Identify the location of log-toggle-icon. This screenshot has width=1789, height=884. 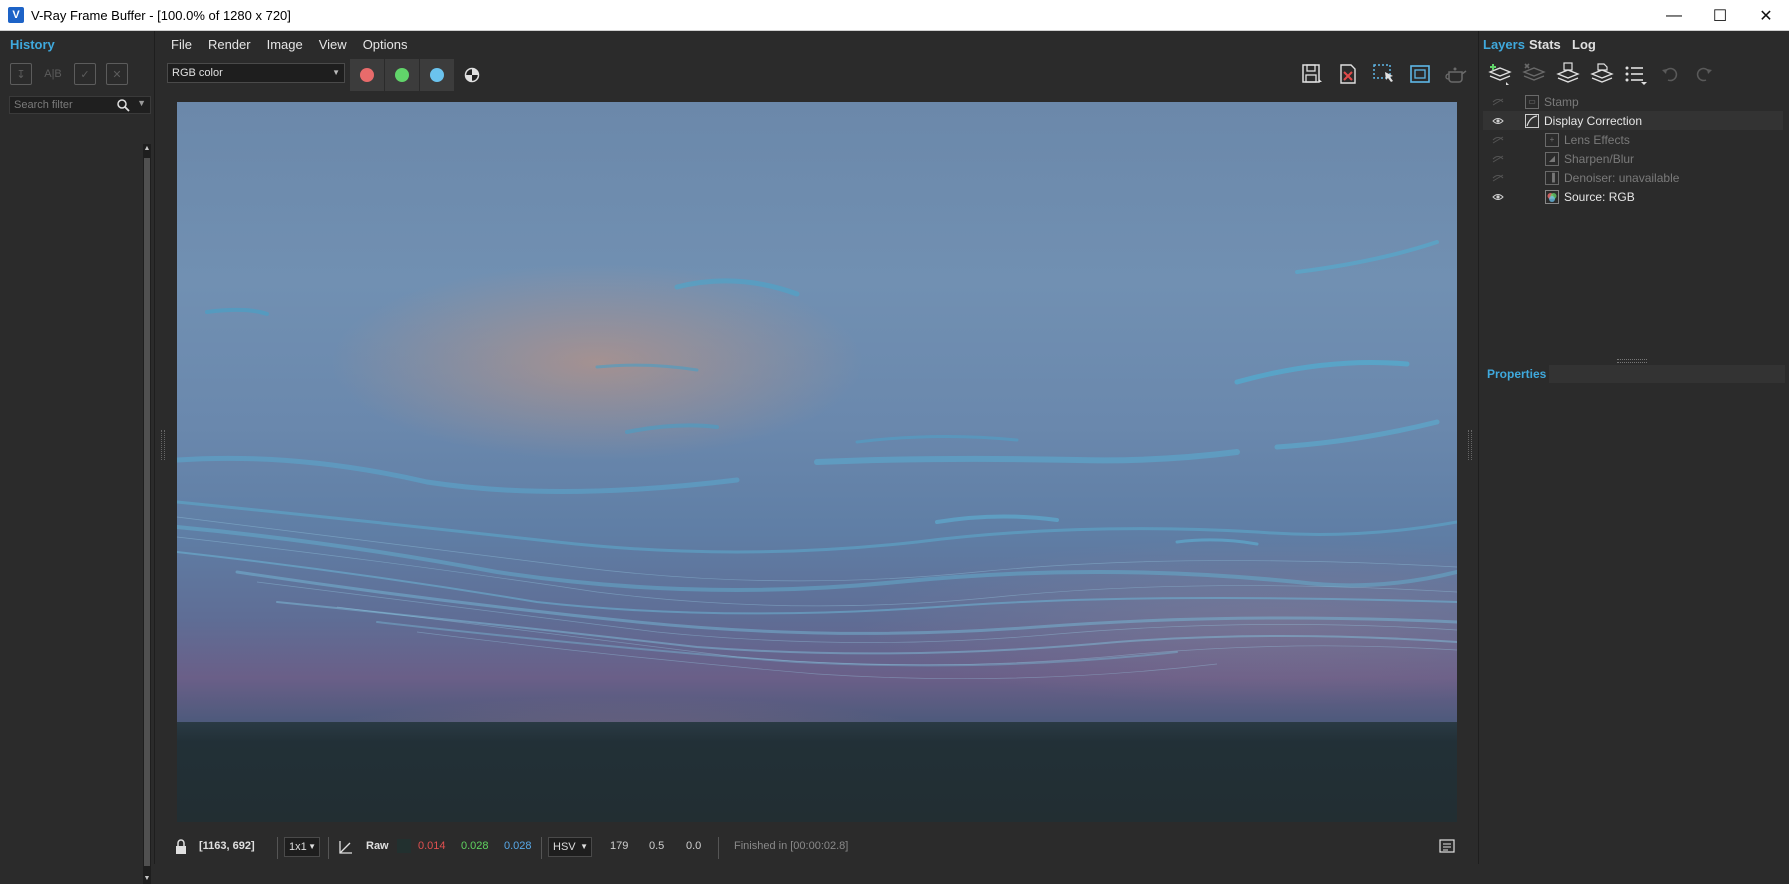
(1447, 846).